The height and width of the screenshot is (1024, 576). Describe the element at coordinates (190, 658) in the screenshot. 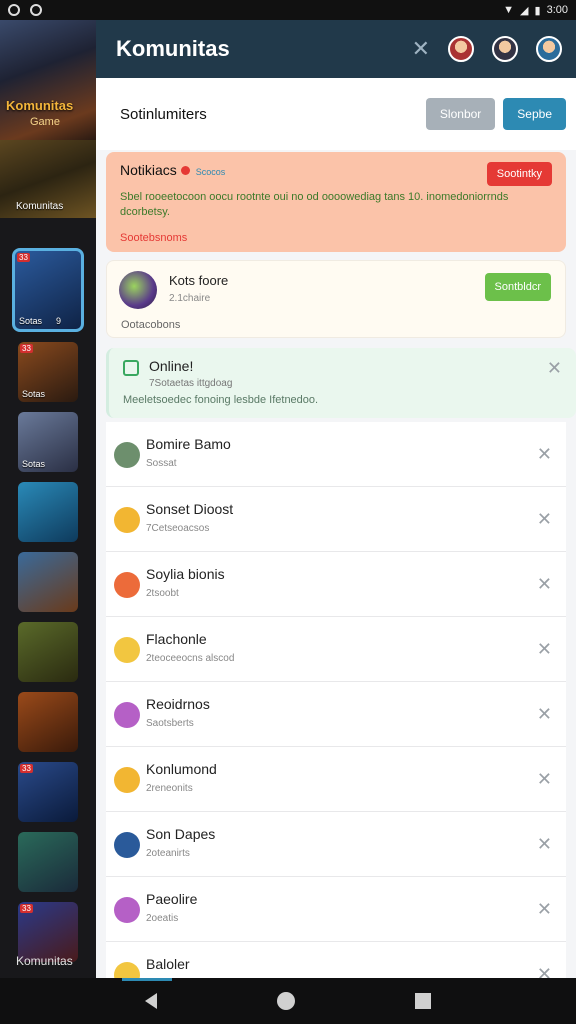

I see `member-status: 2teoceeocns alscod` at that location.